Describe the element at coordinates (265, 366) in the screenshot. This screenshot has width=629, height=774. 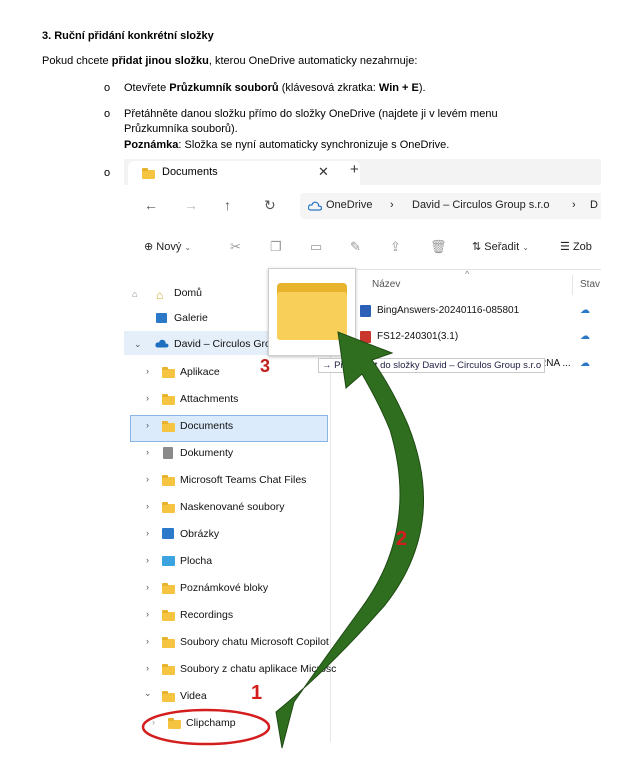
I see `annotation-number-3: 3` at that location.